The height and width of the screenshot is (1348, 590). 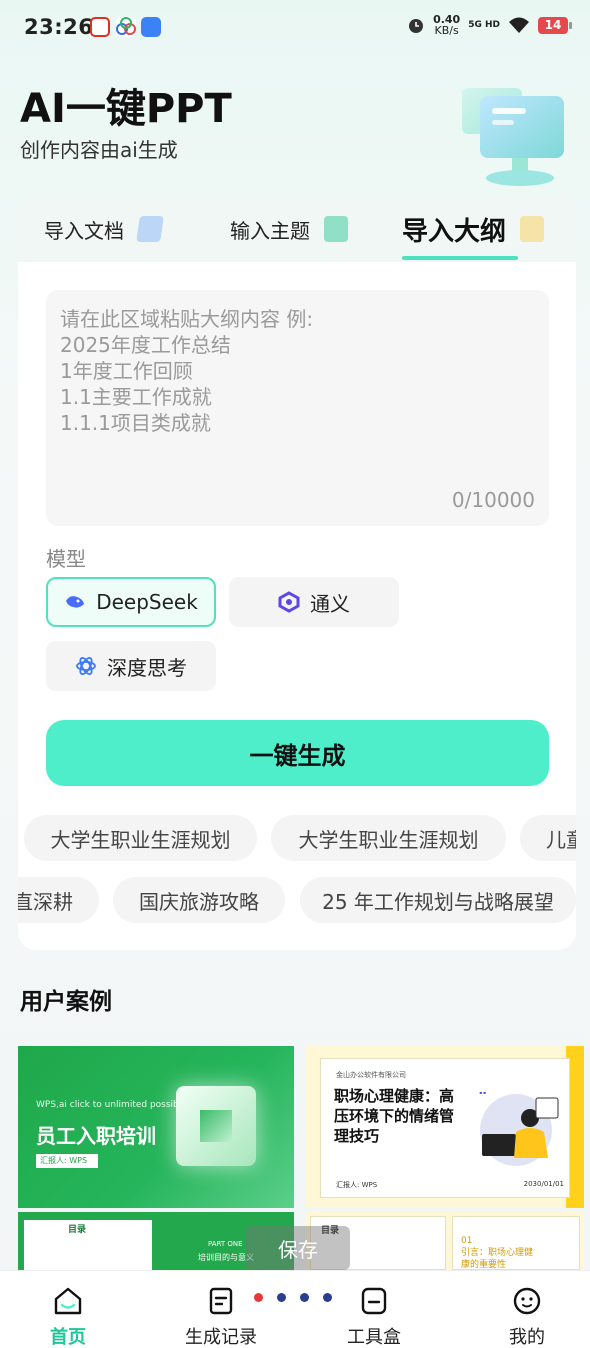 What do you see at coordinates (532, 229) in the screenshot?
I see `outline-icon` at bounding box center [532, 229].